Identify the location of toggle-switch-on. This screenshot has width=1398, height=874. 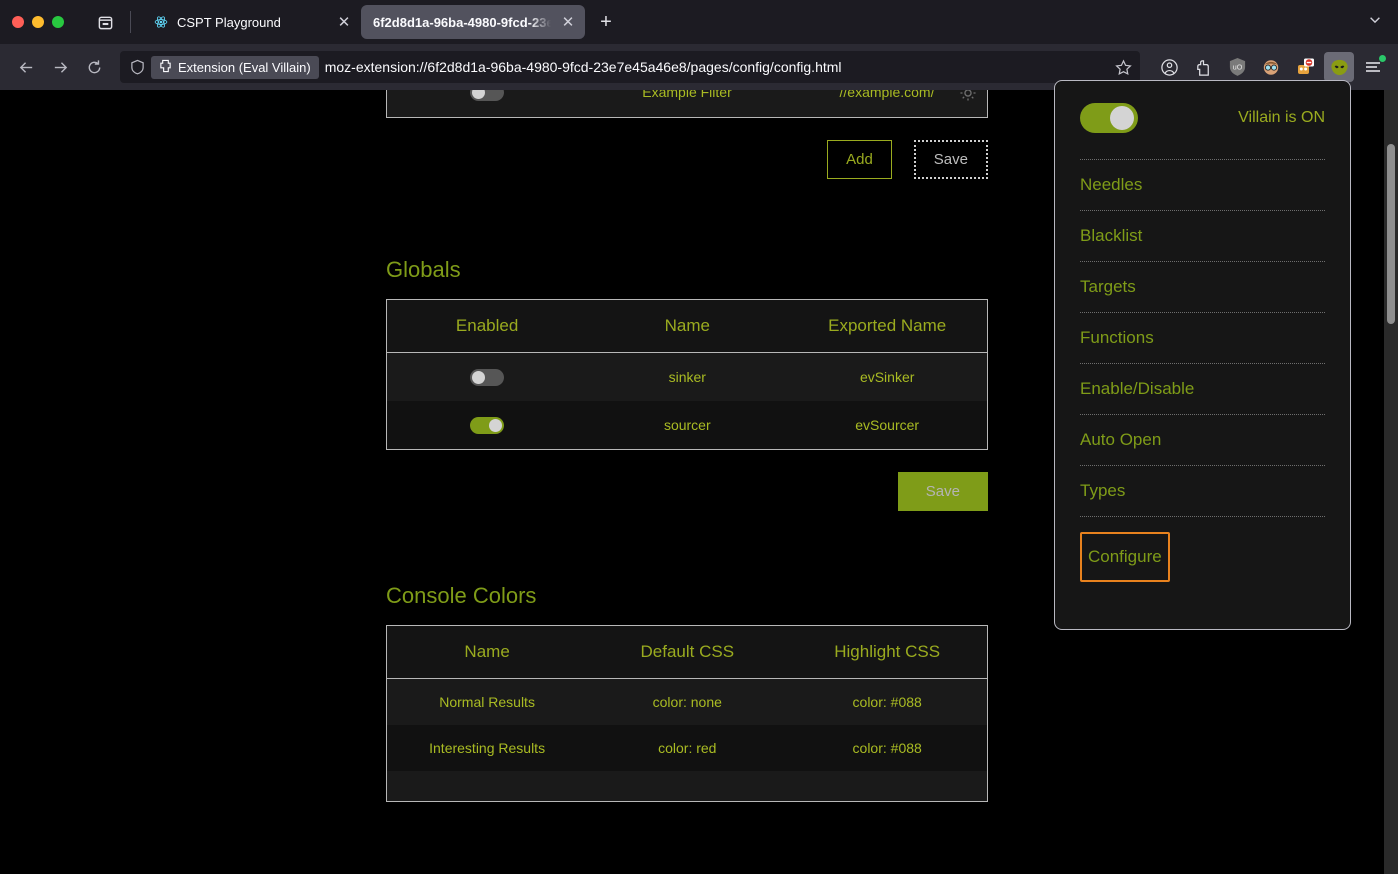
(487, 425).